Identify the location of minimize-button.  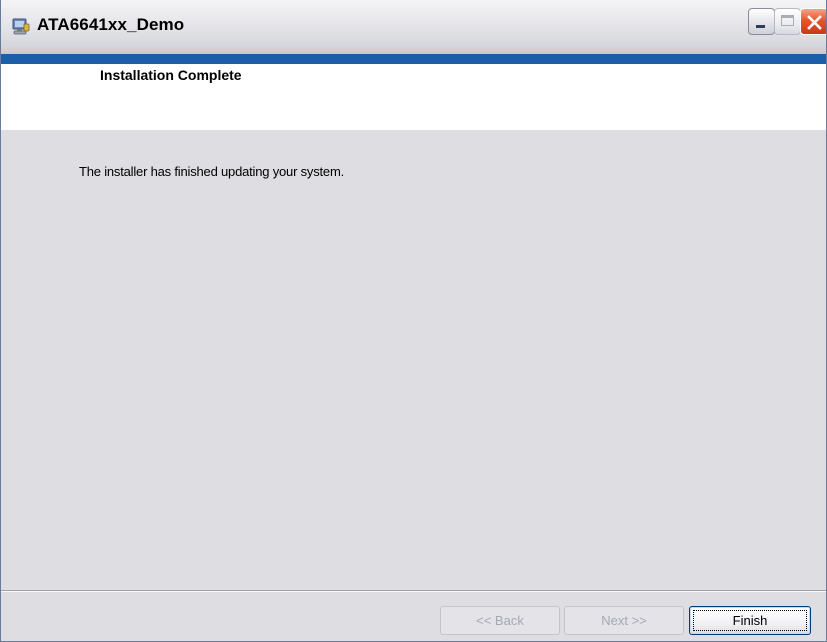
(761, 21).